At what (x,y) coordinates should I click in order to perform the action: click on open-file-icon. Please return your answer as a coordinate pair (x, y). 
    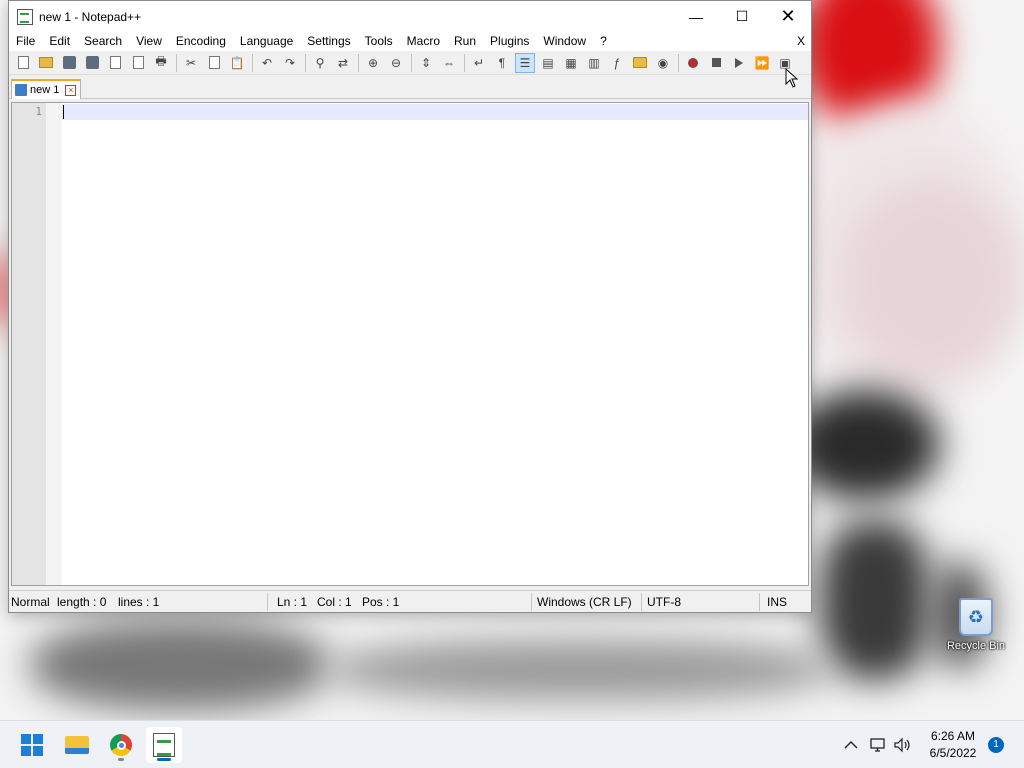
    Looking at the image, I should click on (46, 63).